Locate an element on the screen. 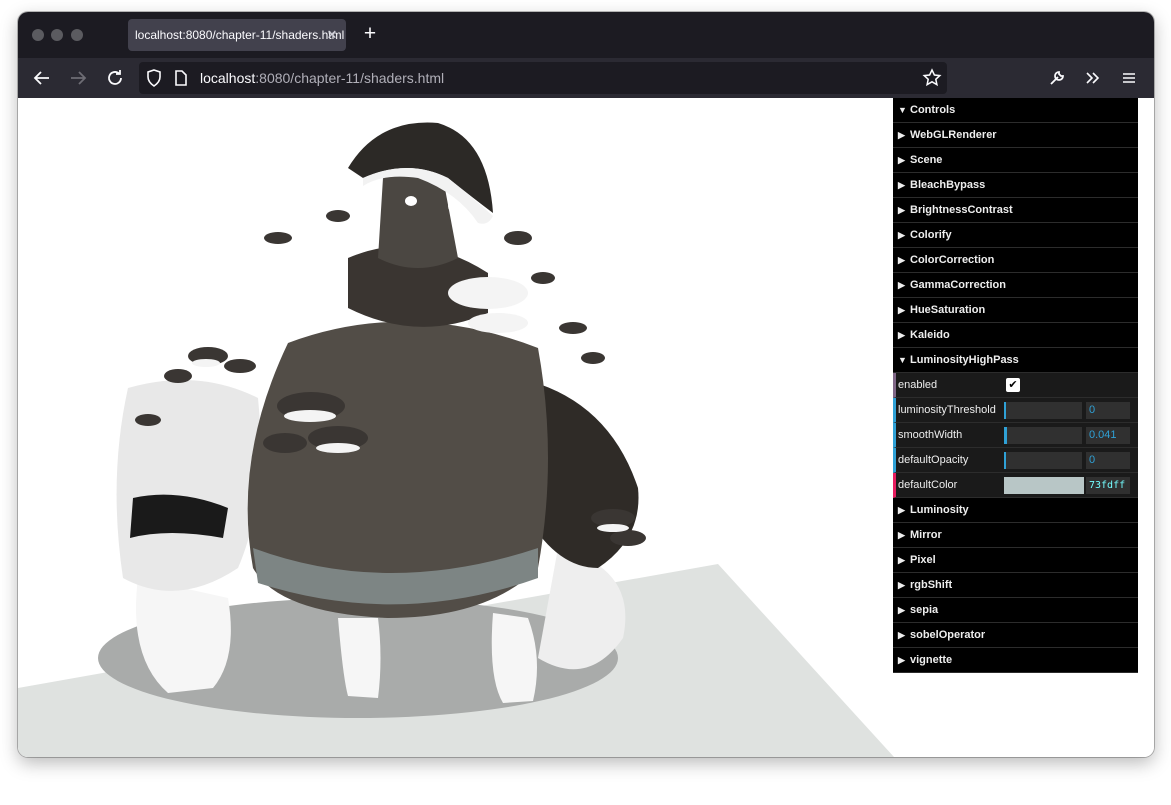 This screenshot has height=805, width=1171. default-opacity-slider is located at coordinates (1043, 460).